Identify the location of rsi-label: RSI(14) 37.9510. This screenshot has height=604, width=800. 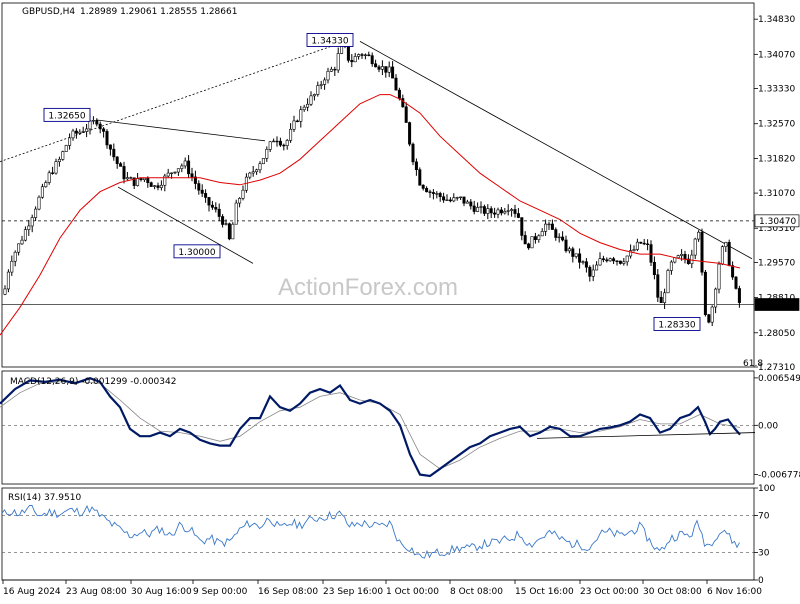
(44, 498).